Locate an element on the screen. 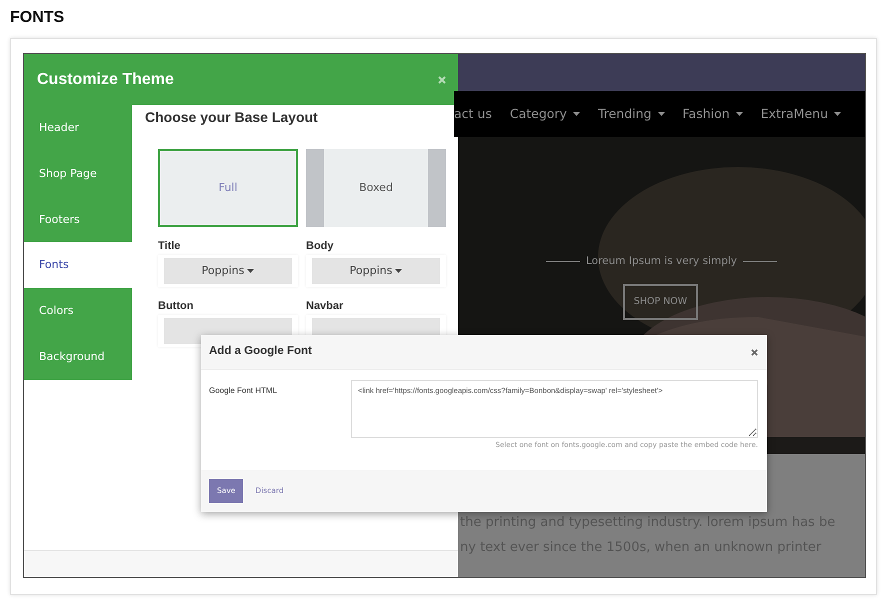 This screenshot has height=606, width=887. field-label: Google Font HTML is located at coordinates (243, 390).